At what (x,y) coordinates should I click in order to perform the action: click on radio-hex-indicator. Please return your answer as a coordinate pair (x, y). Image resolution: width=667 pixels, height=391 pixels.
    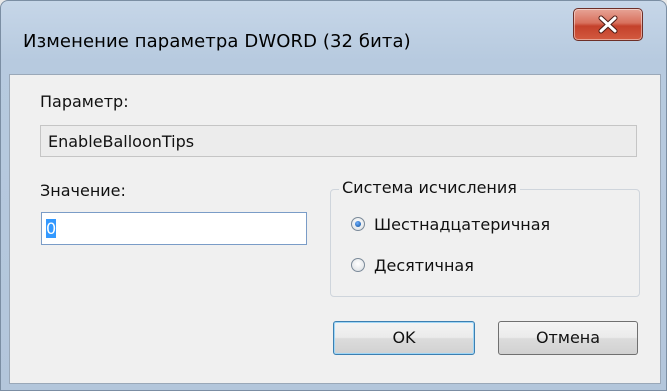
    Looking at the image, I should click on (358, 224).